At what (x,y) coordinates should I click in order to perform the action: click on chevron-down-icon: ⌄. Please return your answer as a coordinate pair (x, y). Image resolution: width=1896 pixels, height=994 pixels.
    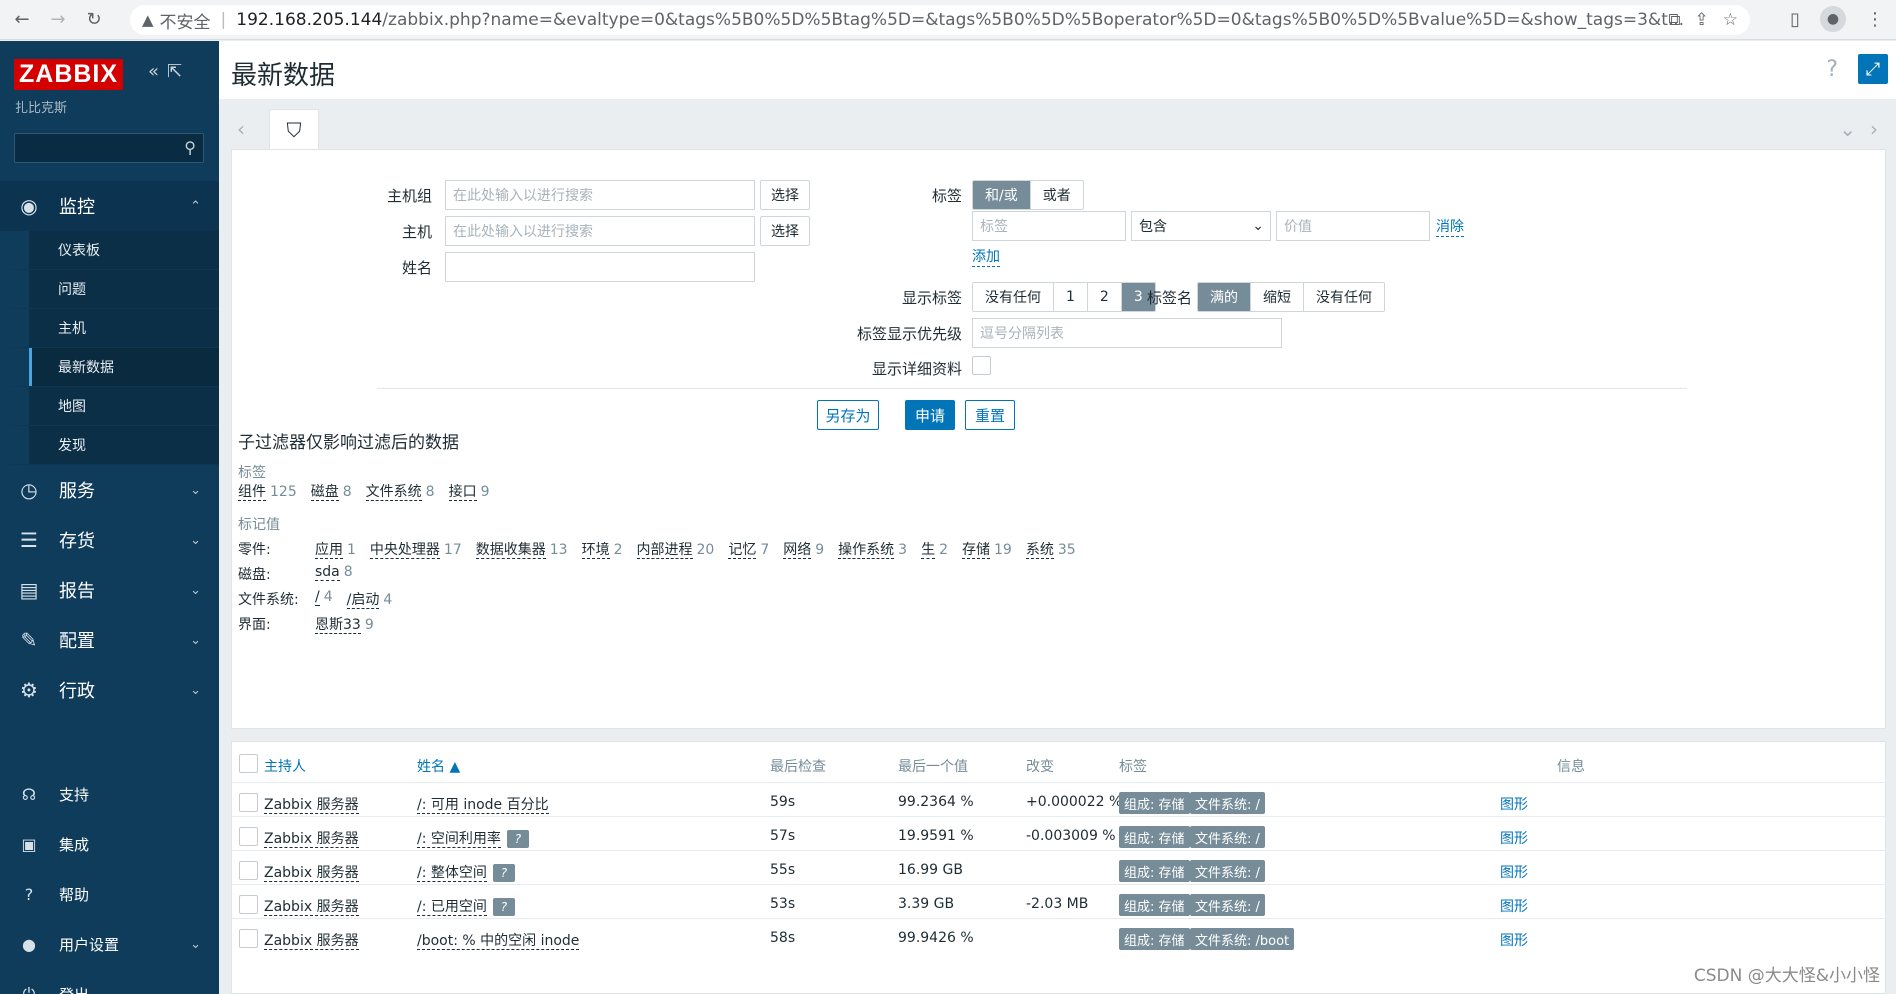
    Looking at the image, I should click on (1847, 129).